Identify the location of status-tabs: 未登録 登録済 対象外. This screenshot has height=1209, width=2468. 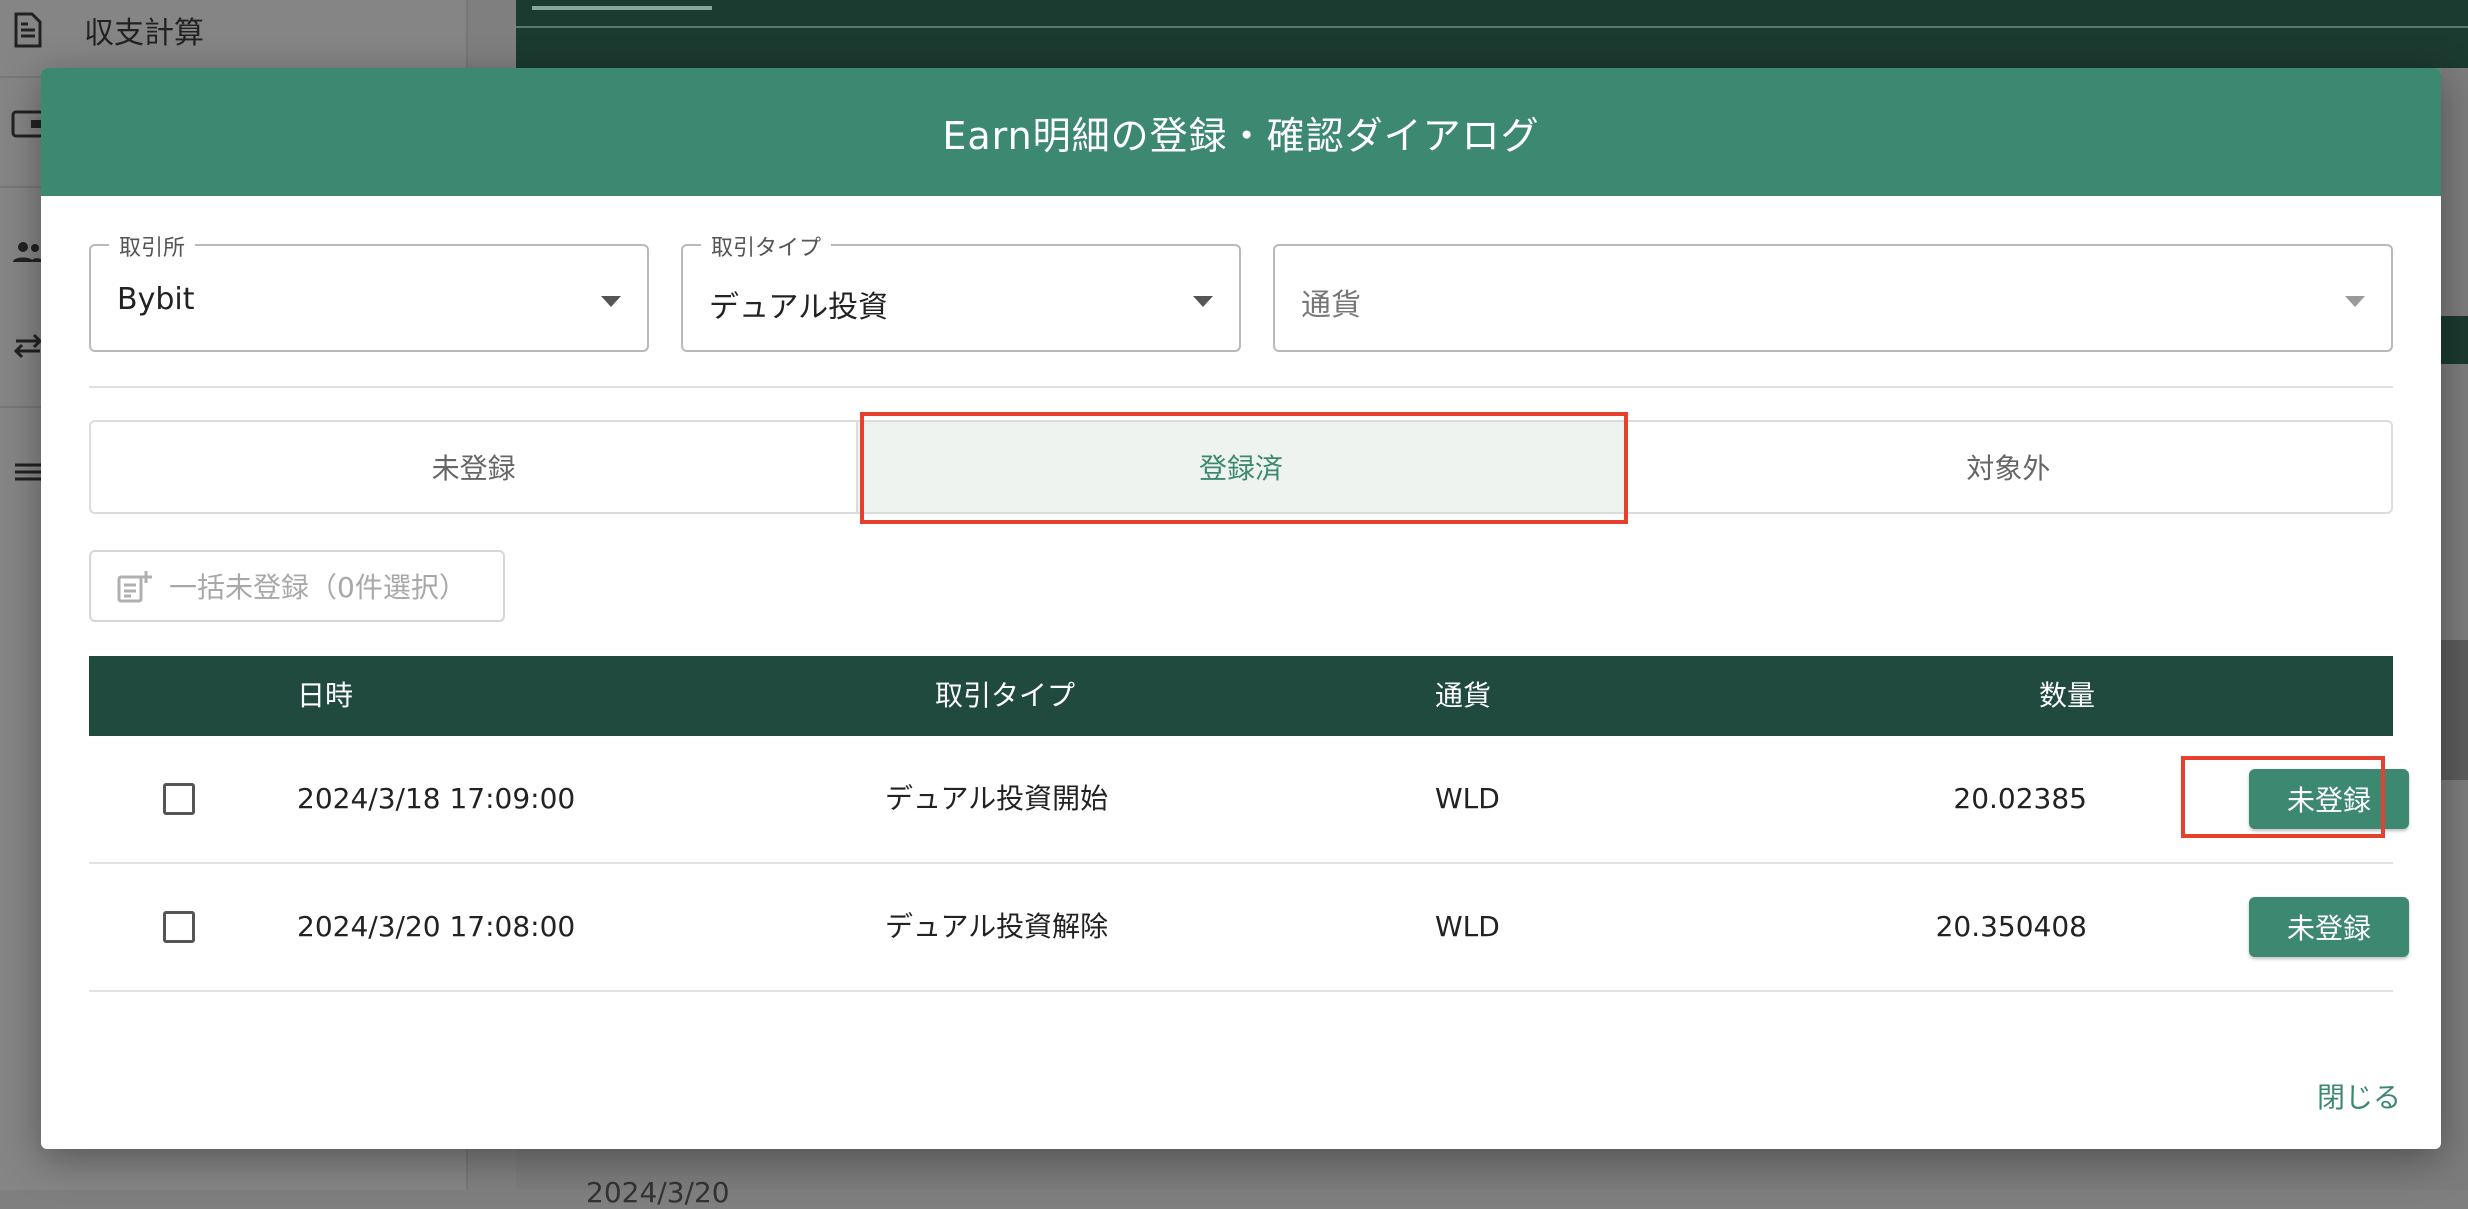
(1241, 467).